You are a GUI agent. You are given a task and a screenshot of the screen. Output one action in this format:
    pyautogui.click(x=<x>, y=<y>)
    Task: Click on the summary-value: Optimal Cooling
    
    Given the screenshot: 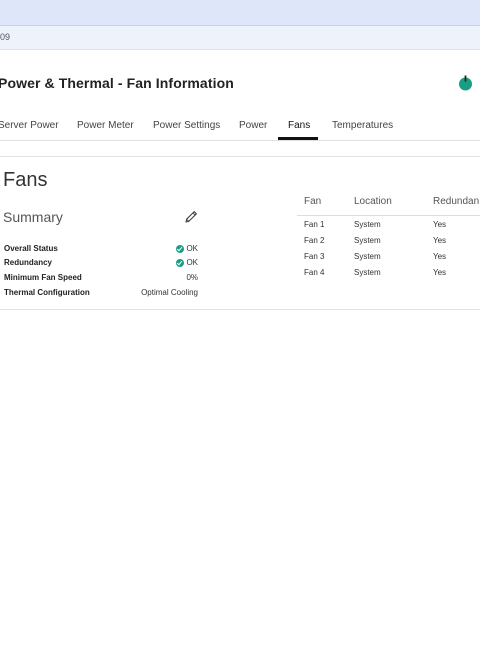 What is the action you would take?
    pyautogui.click(x=169, y=292)
    